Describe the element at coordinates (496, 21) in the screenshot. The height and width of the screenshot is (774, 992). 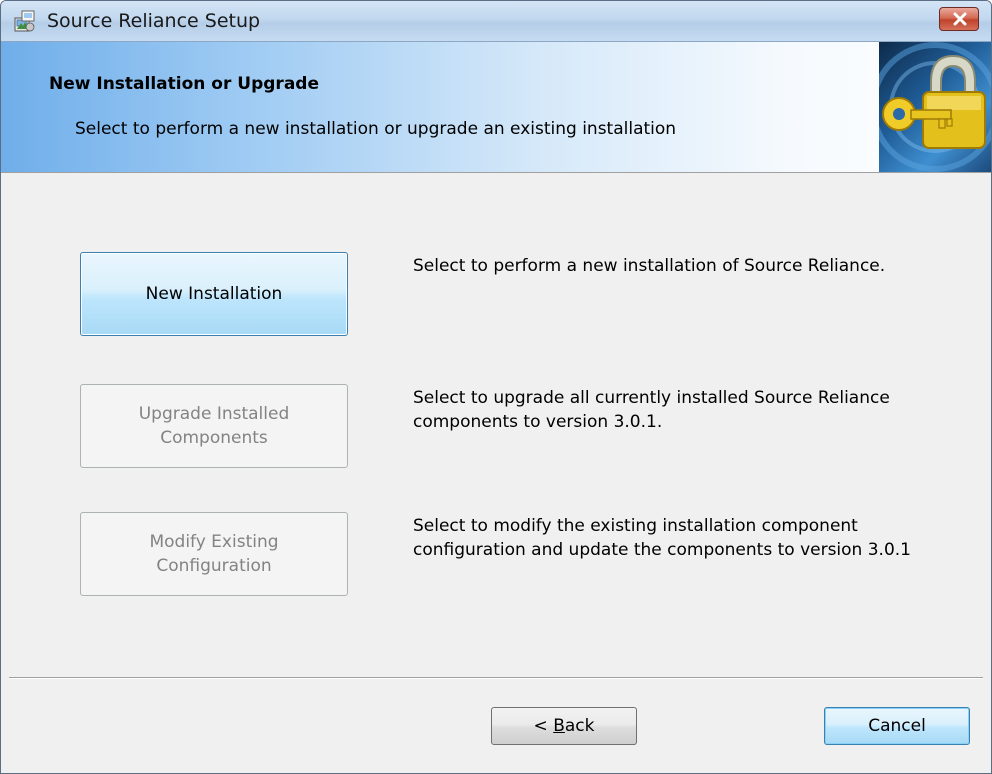
I see `title-bar: Source Reliance Setup` at that location.